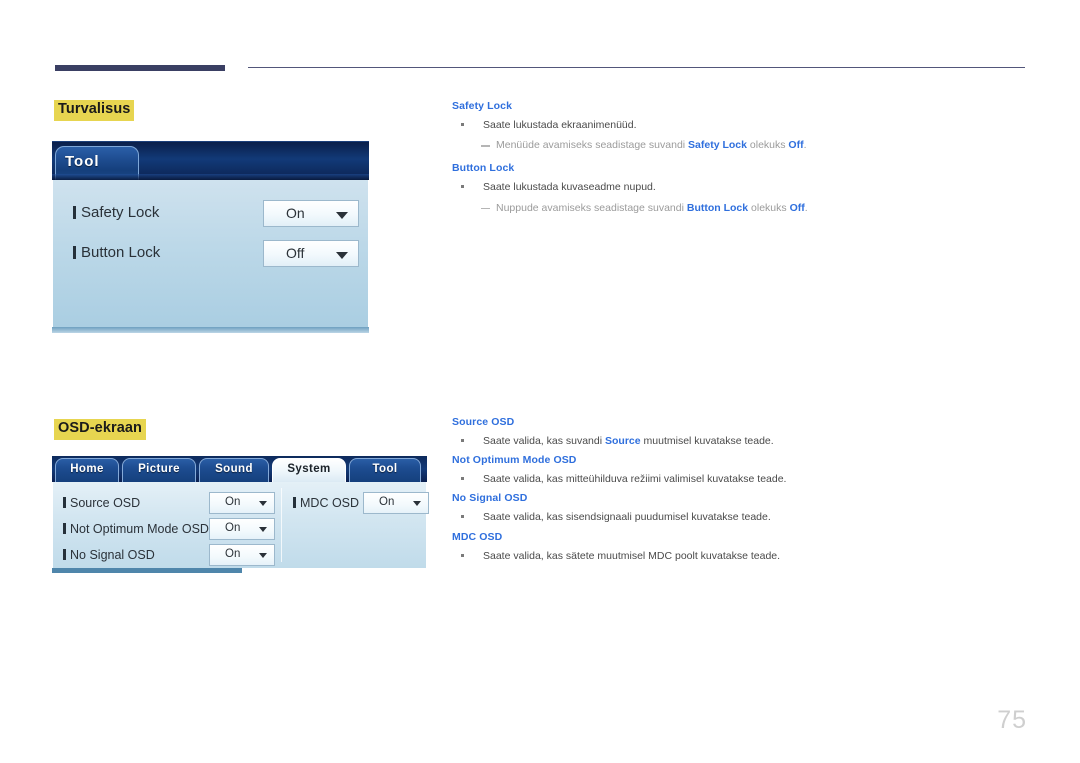 The image size is (1080, 763). What do you see at coordinates (233, 502) in the screenshot?
I see `osd-select-source-osd-value: On` at bounding box center [233, 502].